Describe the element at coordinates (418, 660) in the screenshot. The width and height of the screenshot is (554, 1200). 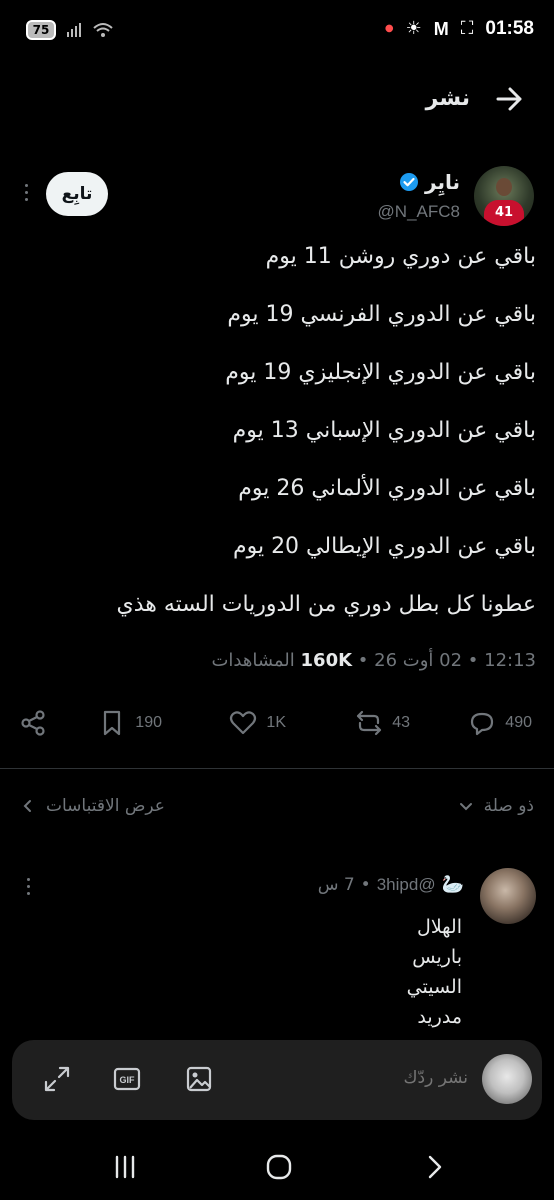
I see `tweet-date: 02 أوت 26` at that location.